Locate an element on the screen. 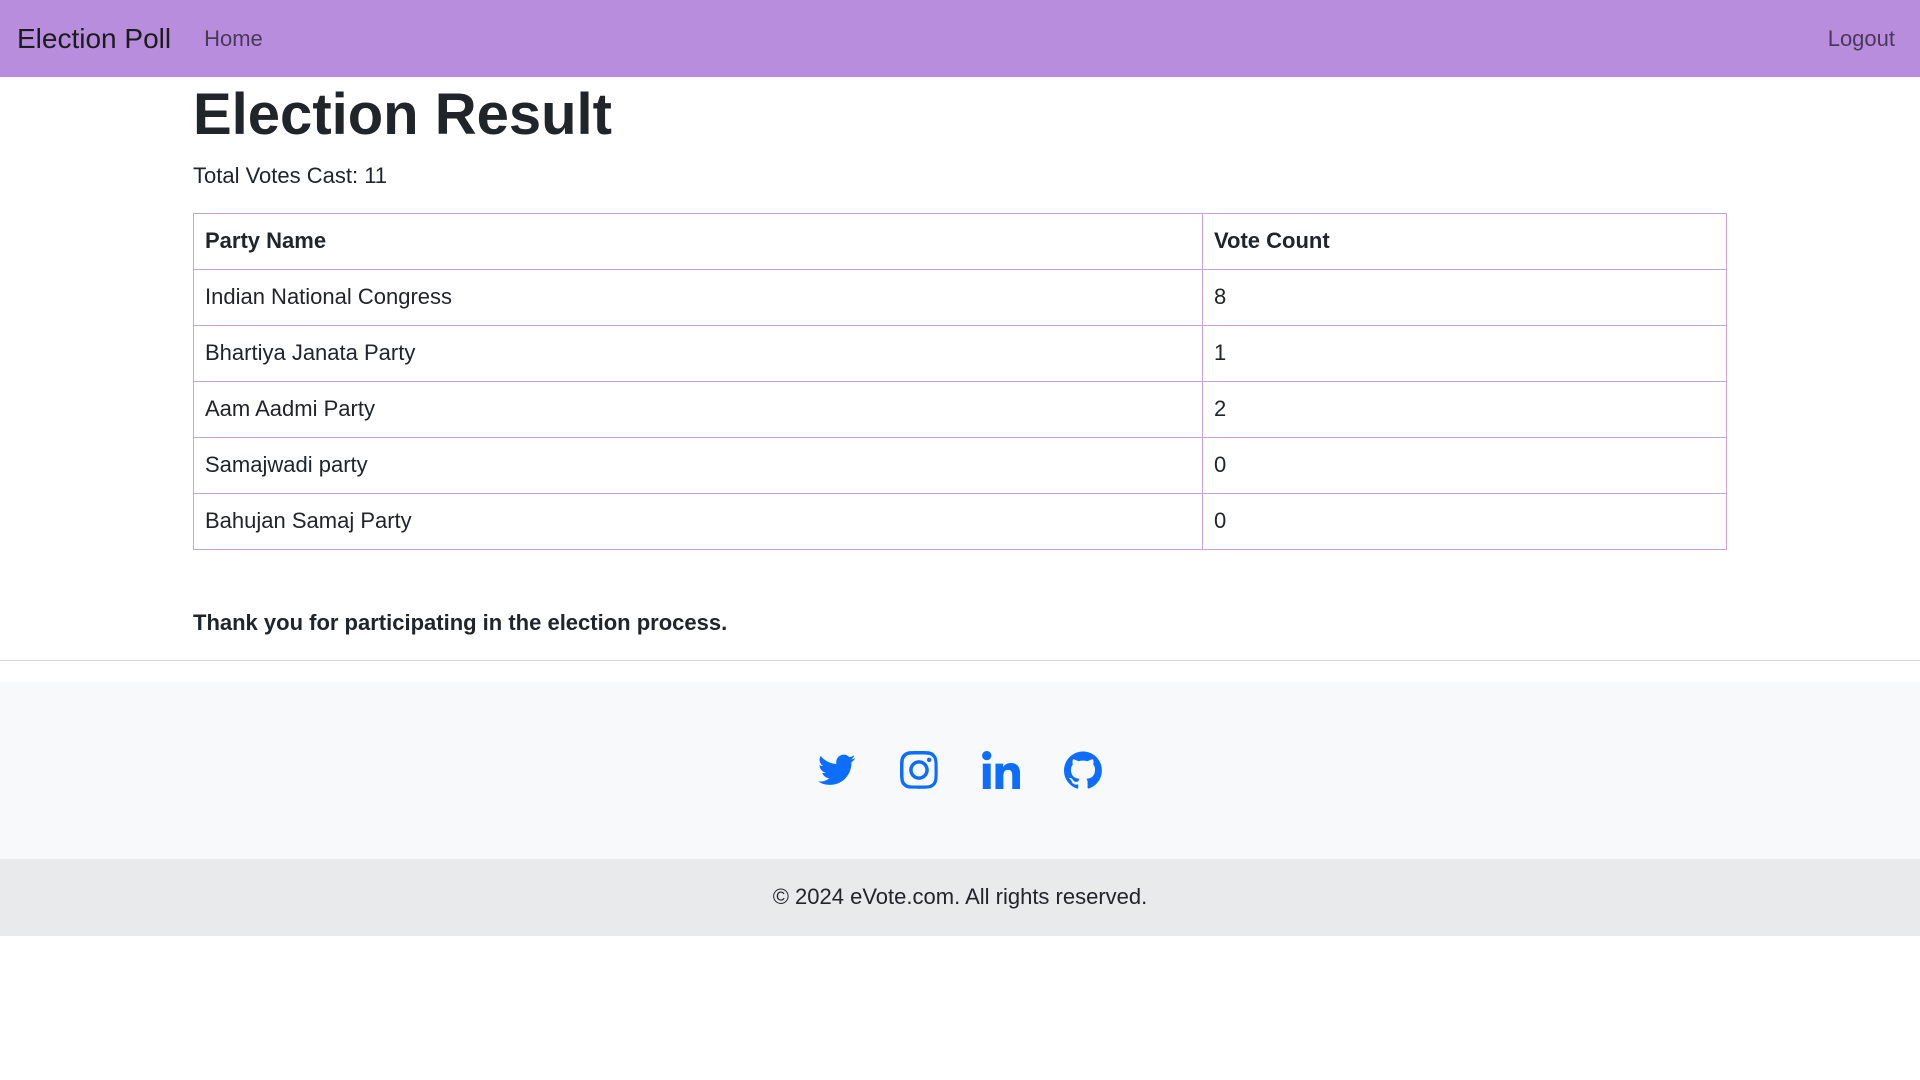 The image size is (1920, 1080). party-name-cell: Bhartiya Janata Party is located at coordinates (698, 353).